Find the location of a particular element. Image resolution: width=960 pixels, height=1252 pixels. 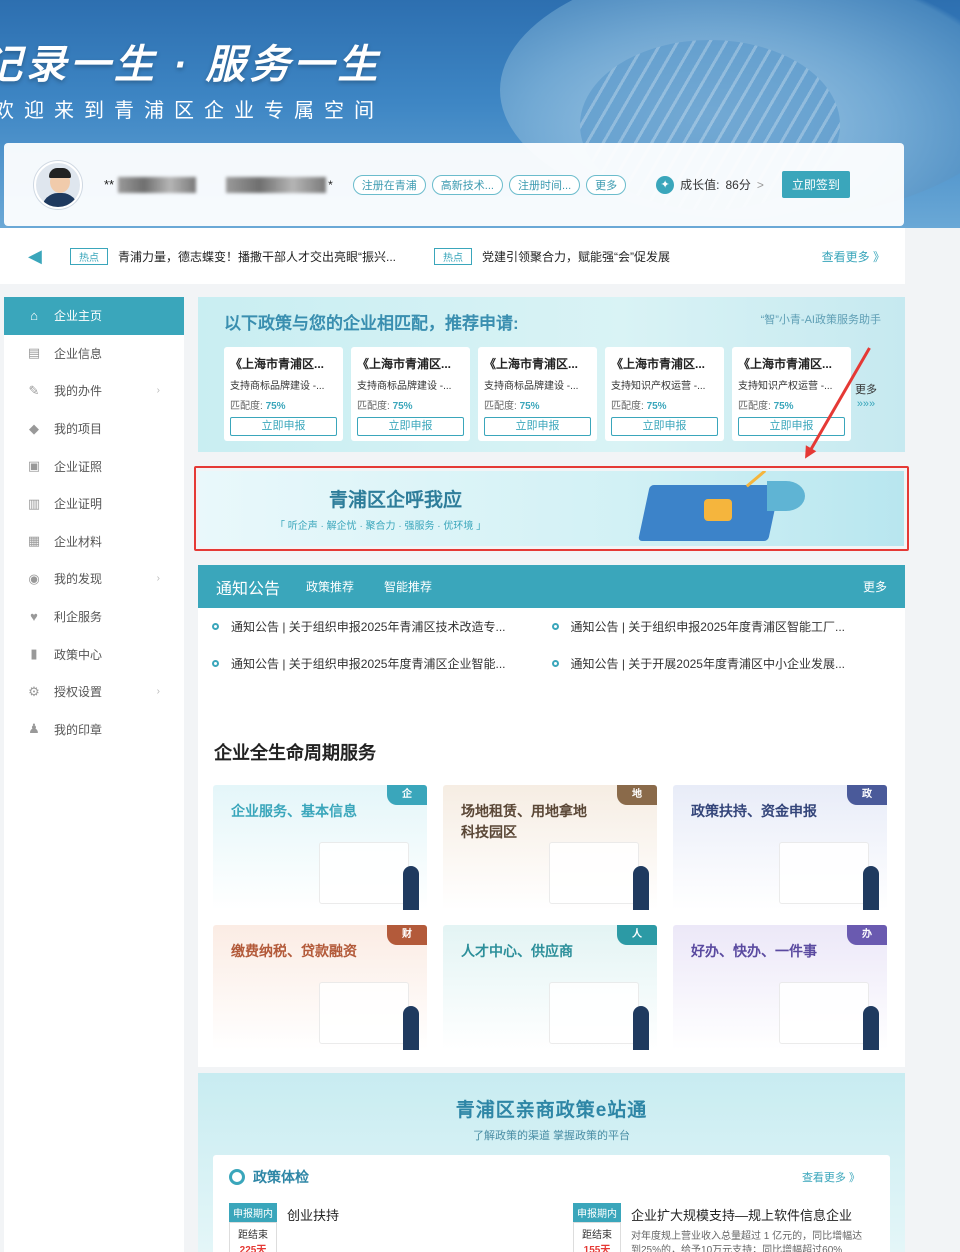

growth-label: 成长值: is located at coordinates (700, 185).